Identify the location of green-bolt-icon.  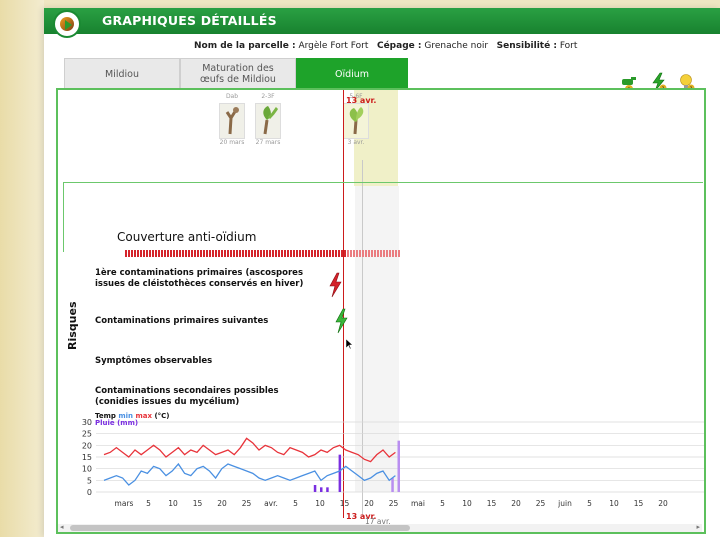
(341, 321).